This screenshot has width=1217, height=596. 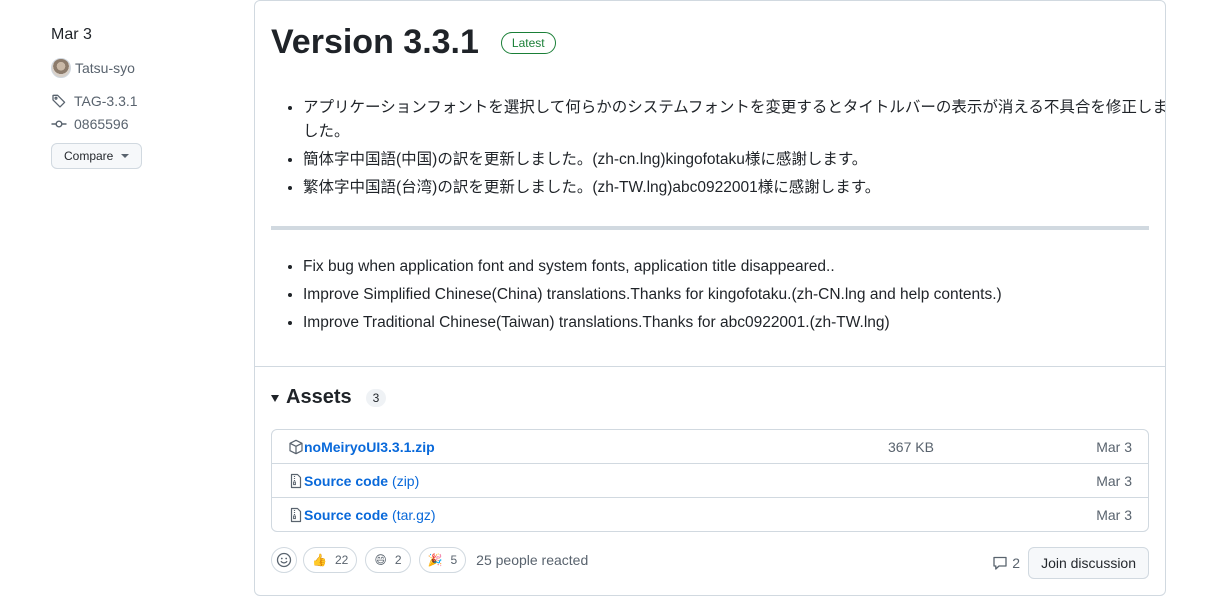 I want to click on assets-toggle: Assets 3, so click(x=329, y=397).